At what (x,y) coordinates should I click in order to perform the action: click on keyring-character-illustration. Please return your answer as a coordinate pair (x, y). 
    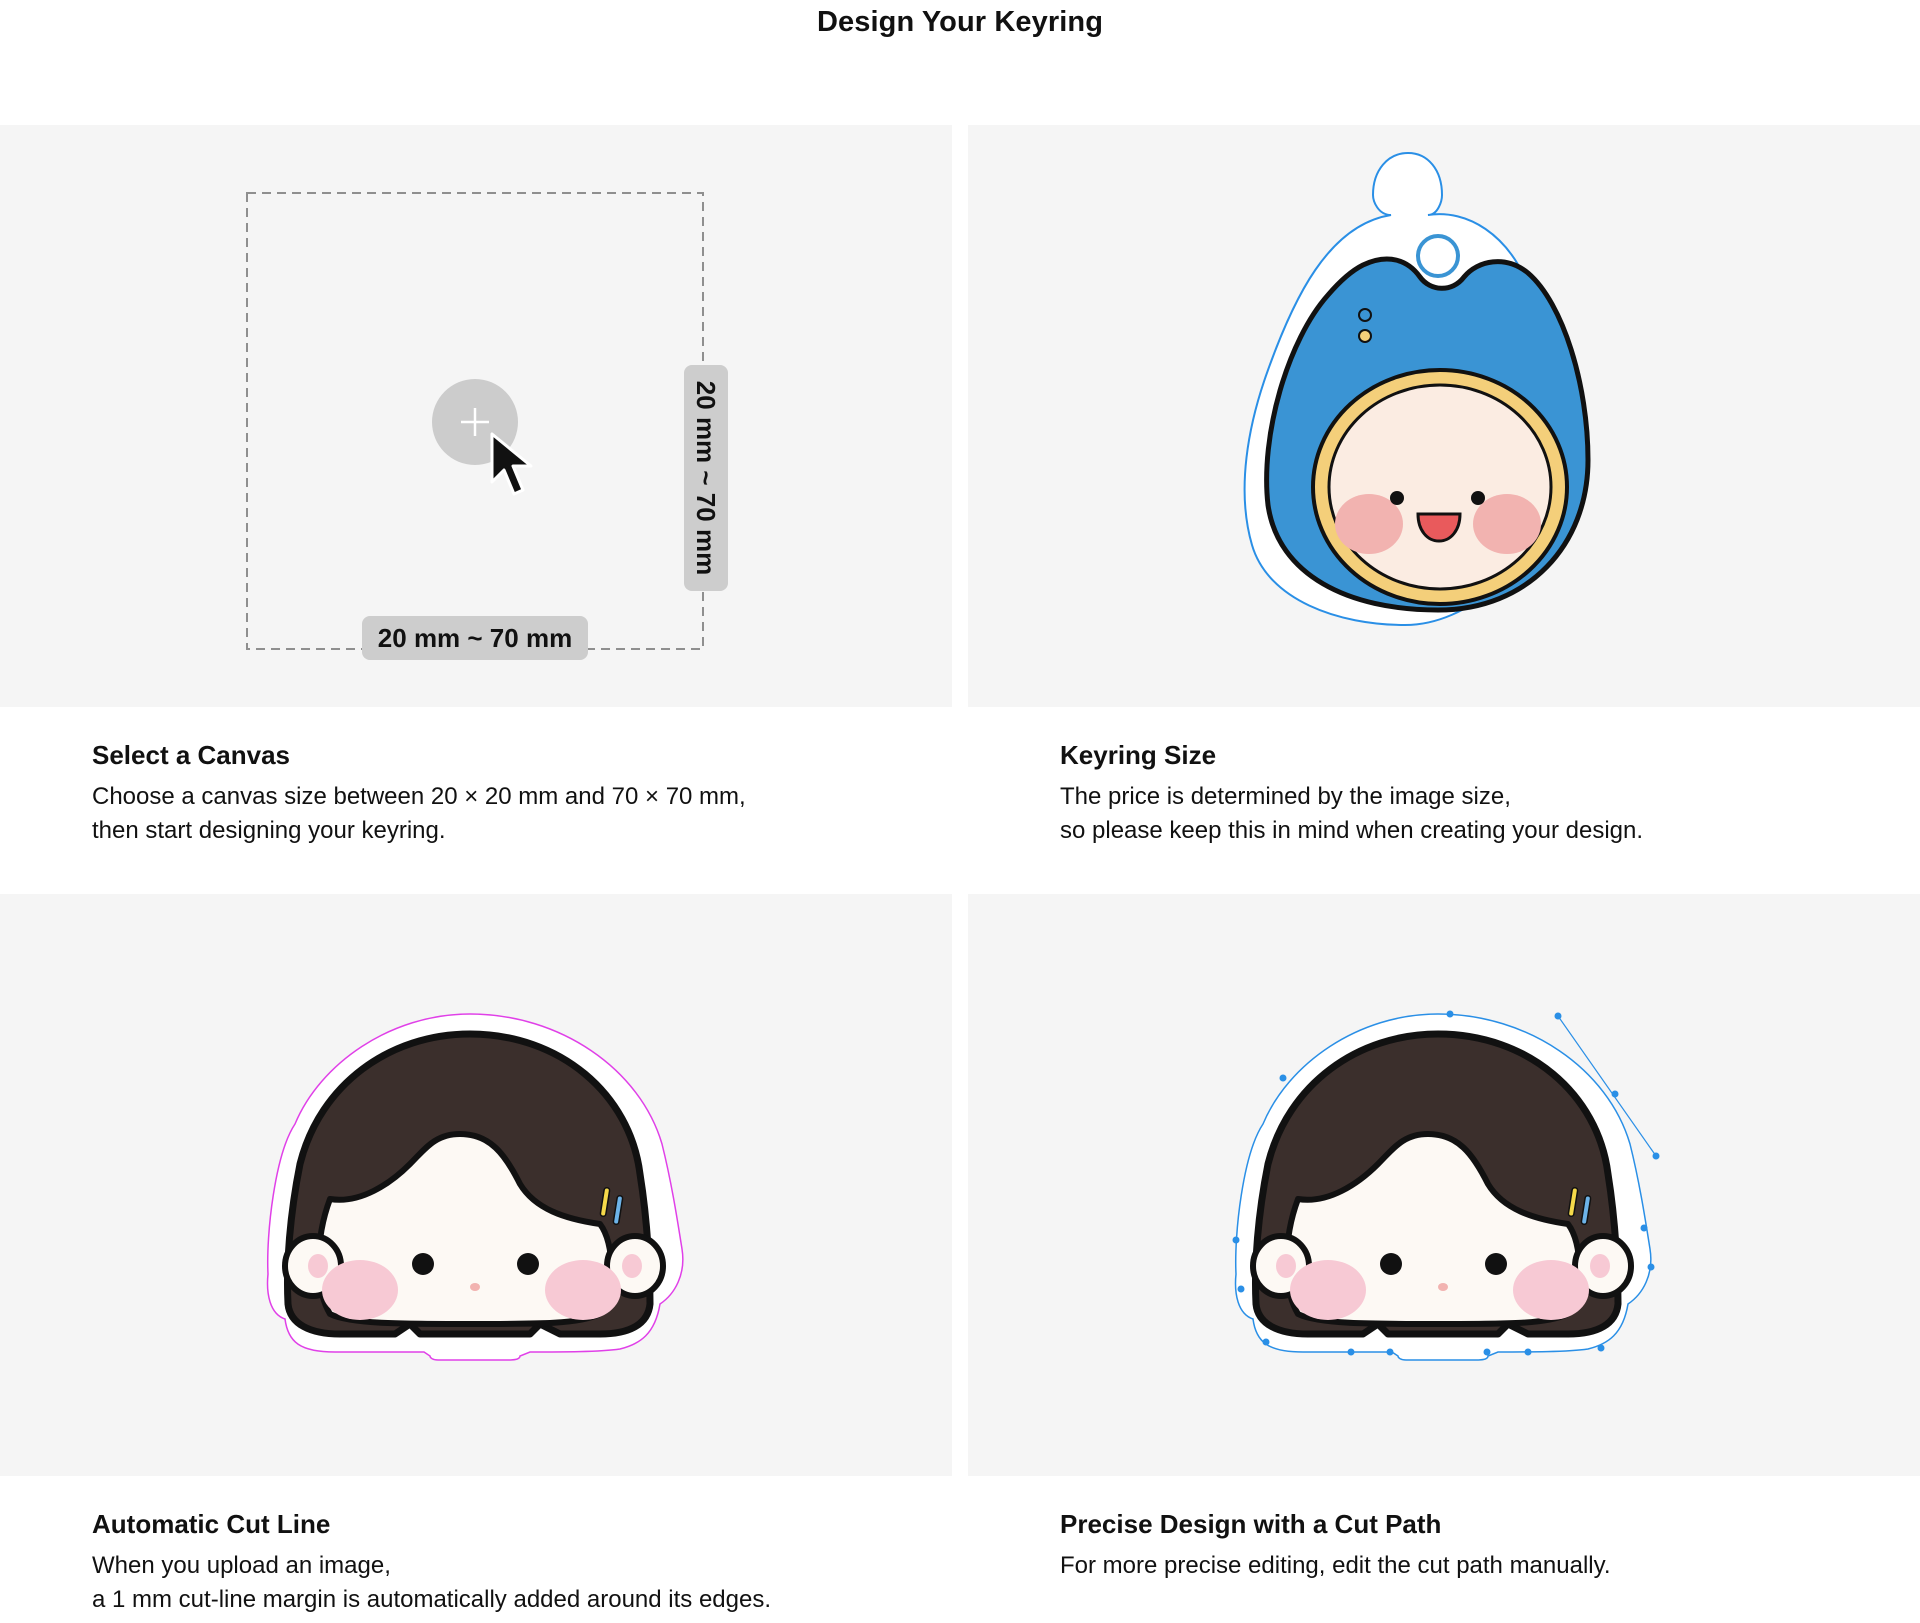
    Looking at the image, I should click on (1417, 389).